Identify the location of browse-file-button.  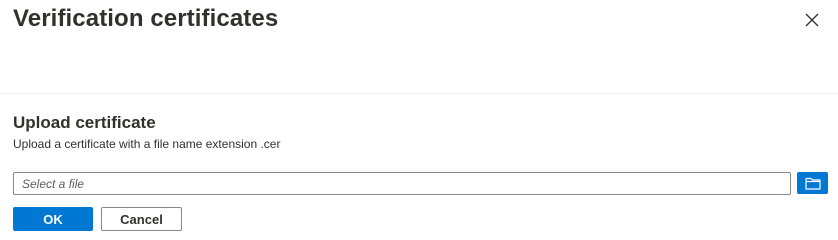
(812, 183).